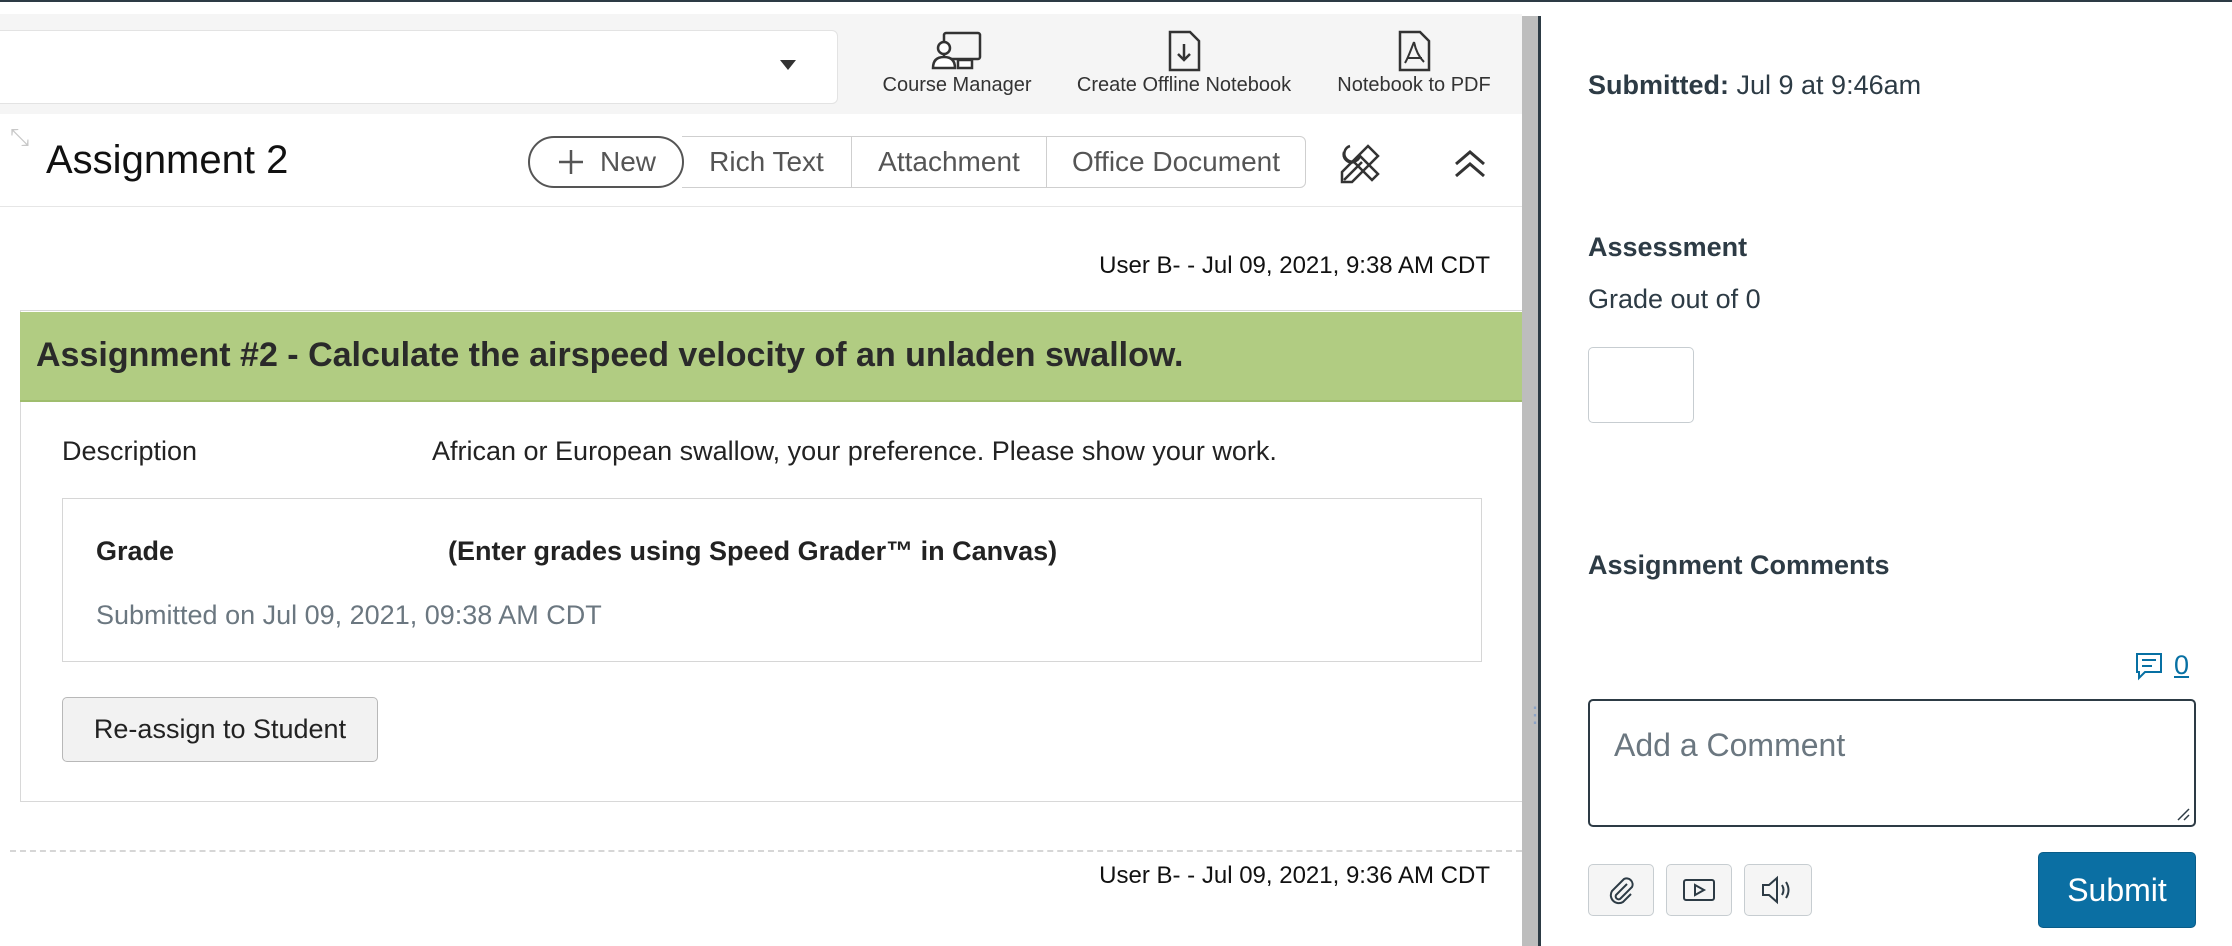 Image resolution: width=2232 pixels, height=946 pixels. Describe the element at coordinates (1739, 565) in the screenshot. I see `comments-heading: Assignment Comments` at that location.